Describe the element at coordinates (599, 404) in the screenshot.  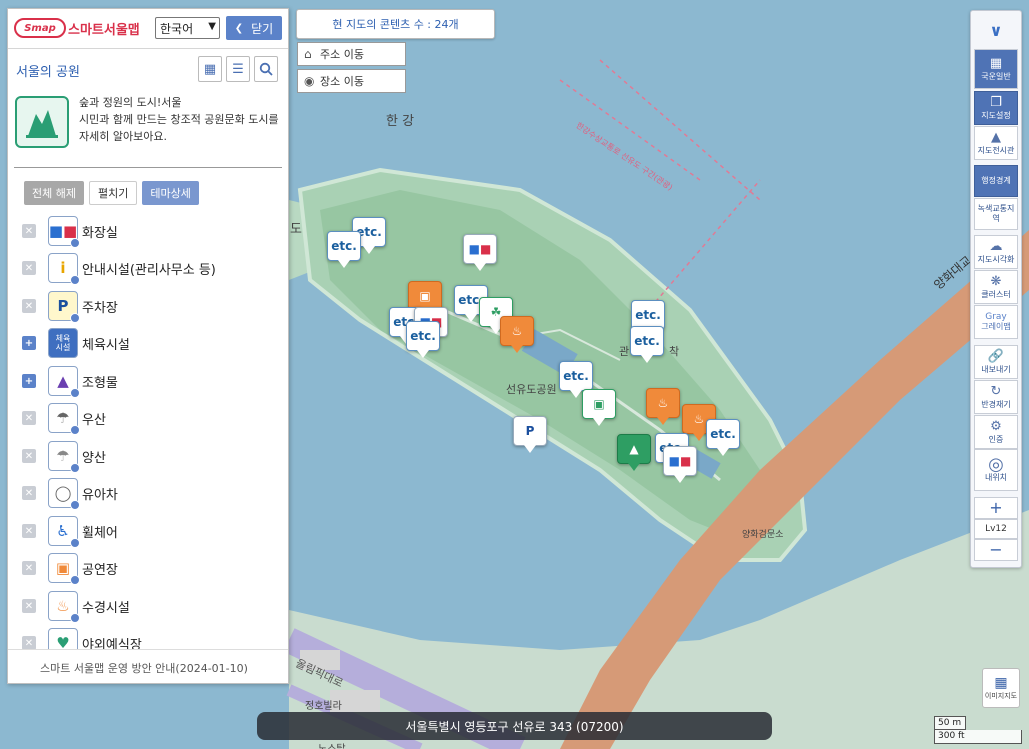
I see `photo-icon: ▣` at that location.